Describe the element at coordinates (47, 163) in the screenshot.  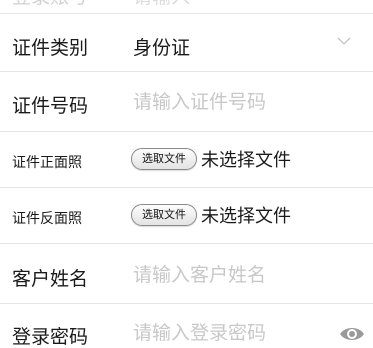
I see `id-front-label: 证件正面照` at that location.